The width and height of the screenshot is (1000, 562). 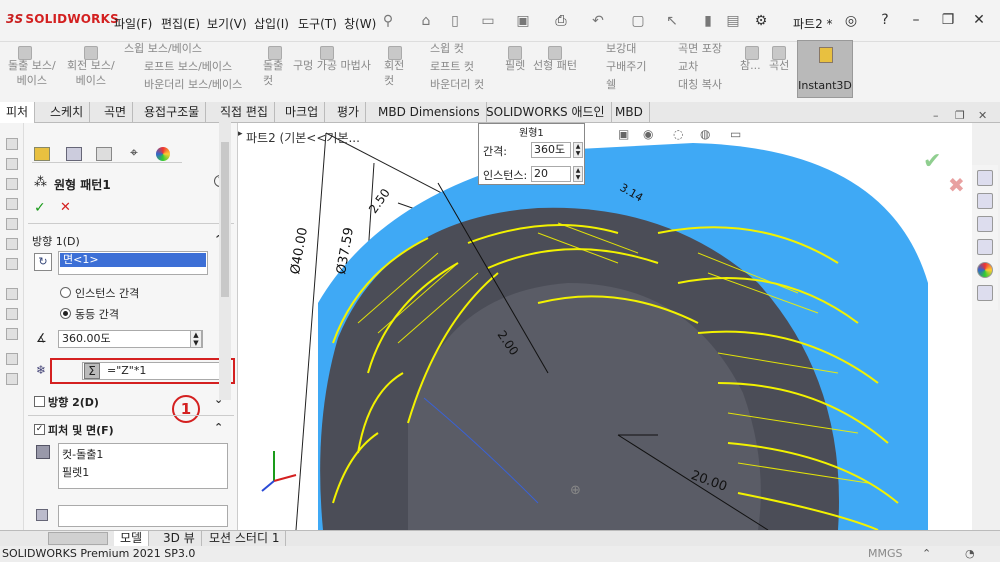 I want to click on fillet-button: 필렛, so click(x=515, y=65).